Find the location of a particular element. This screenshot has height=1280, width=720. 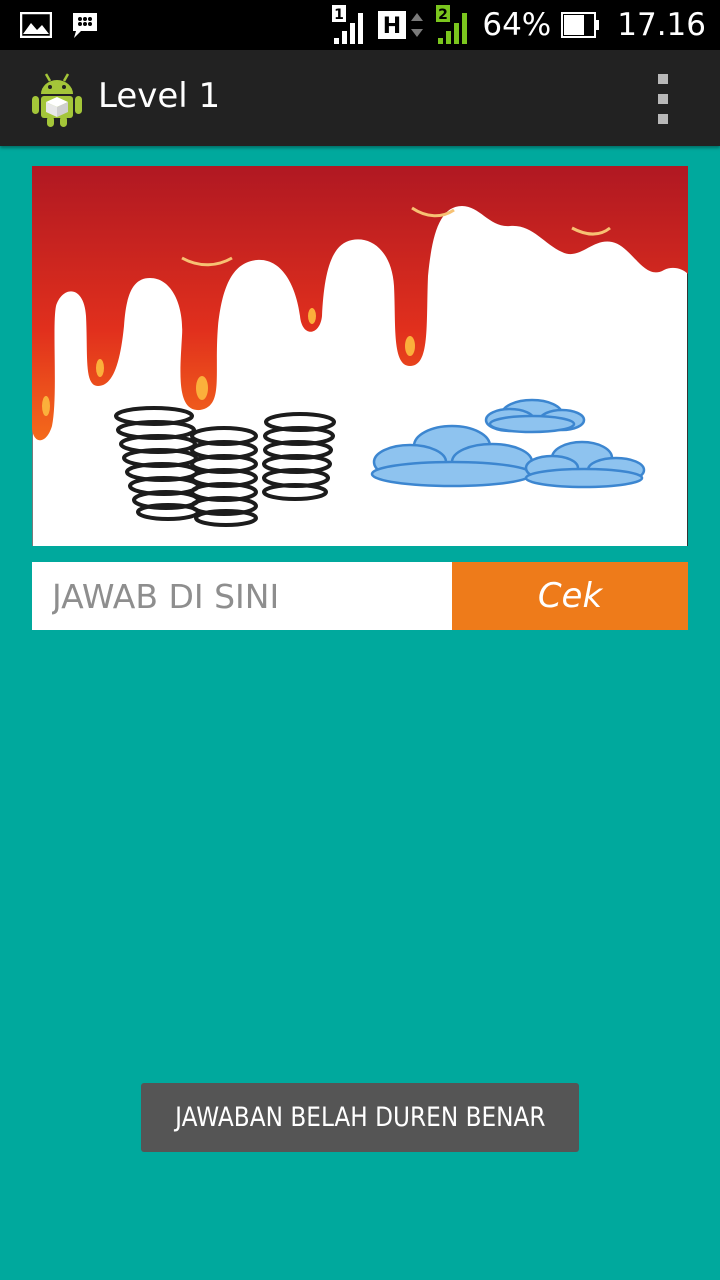

answer-input is located at coordinates (242, 596).